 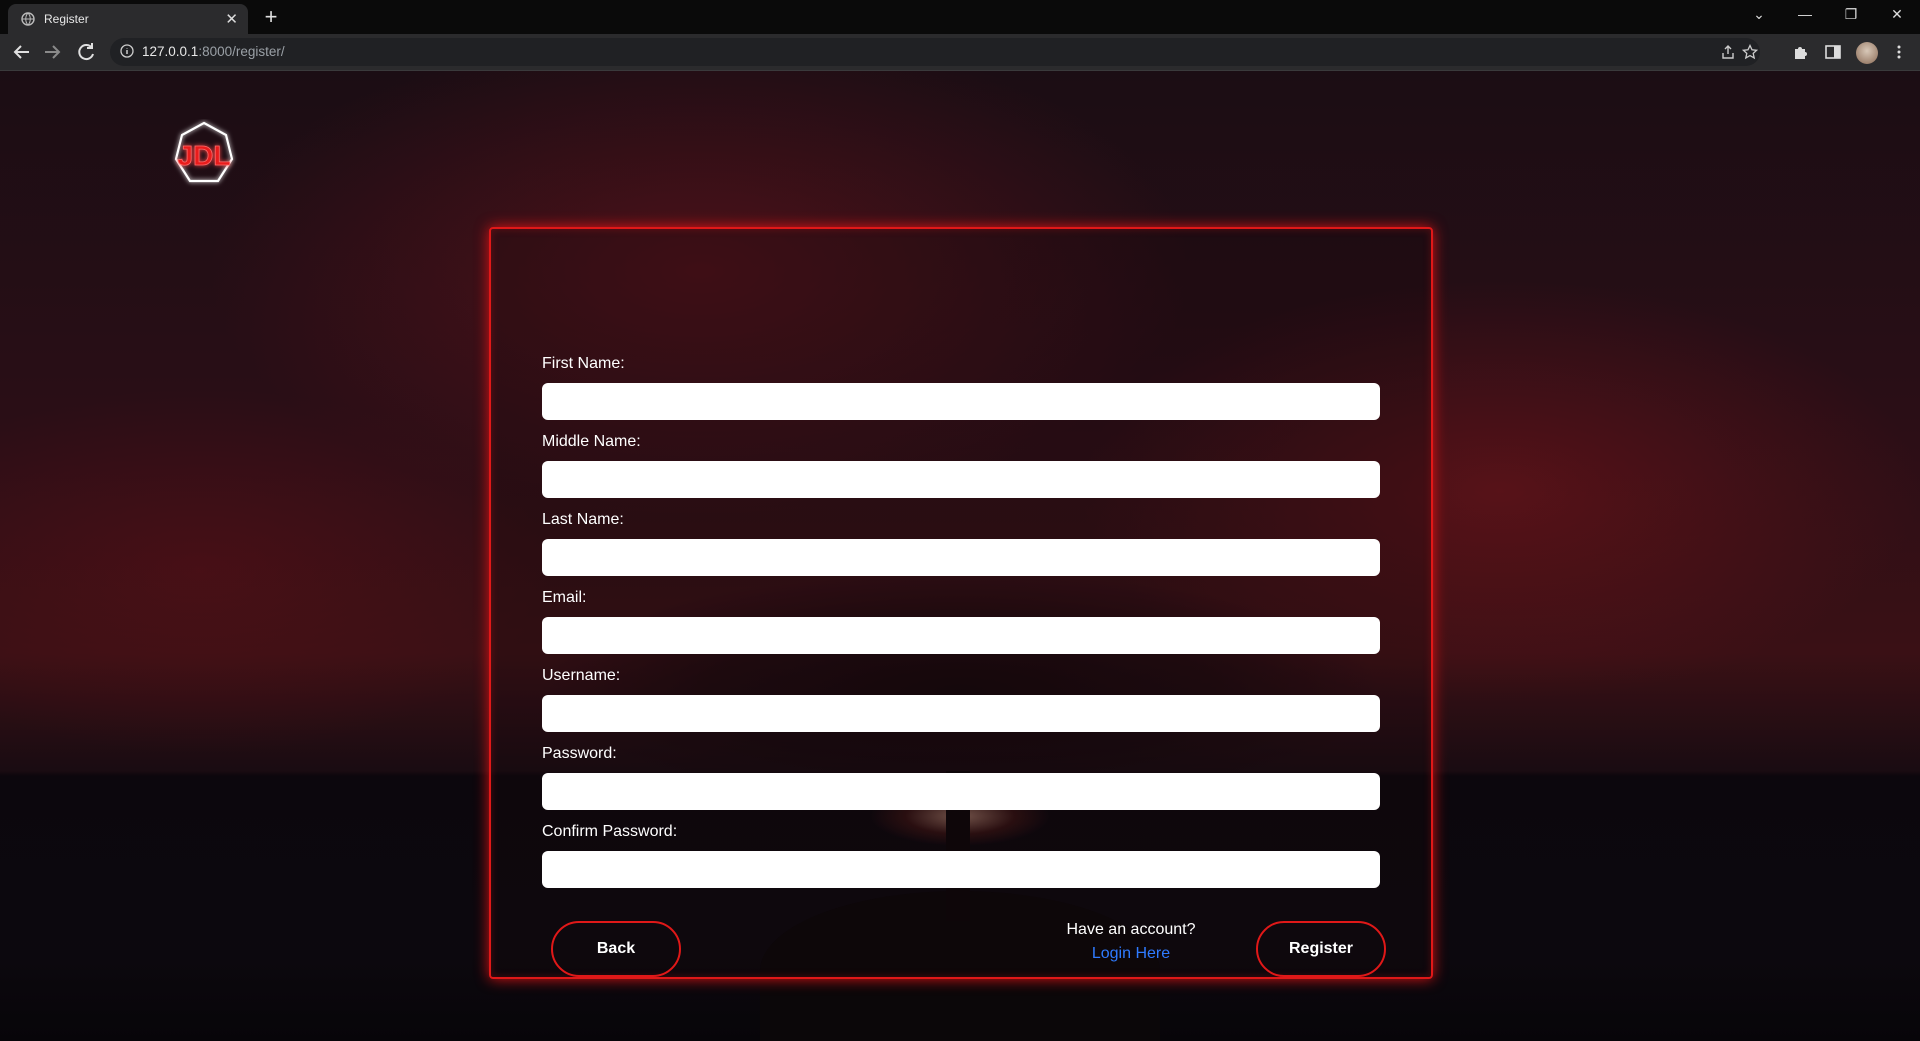 I want to click on info-icon, so click(x=127, y=51).